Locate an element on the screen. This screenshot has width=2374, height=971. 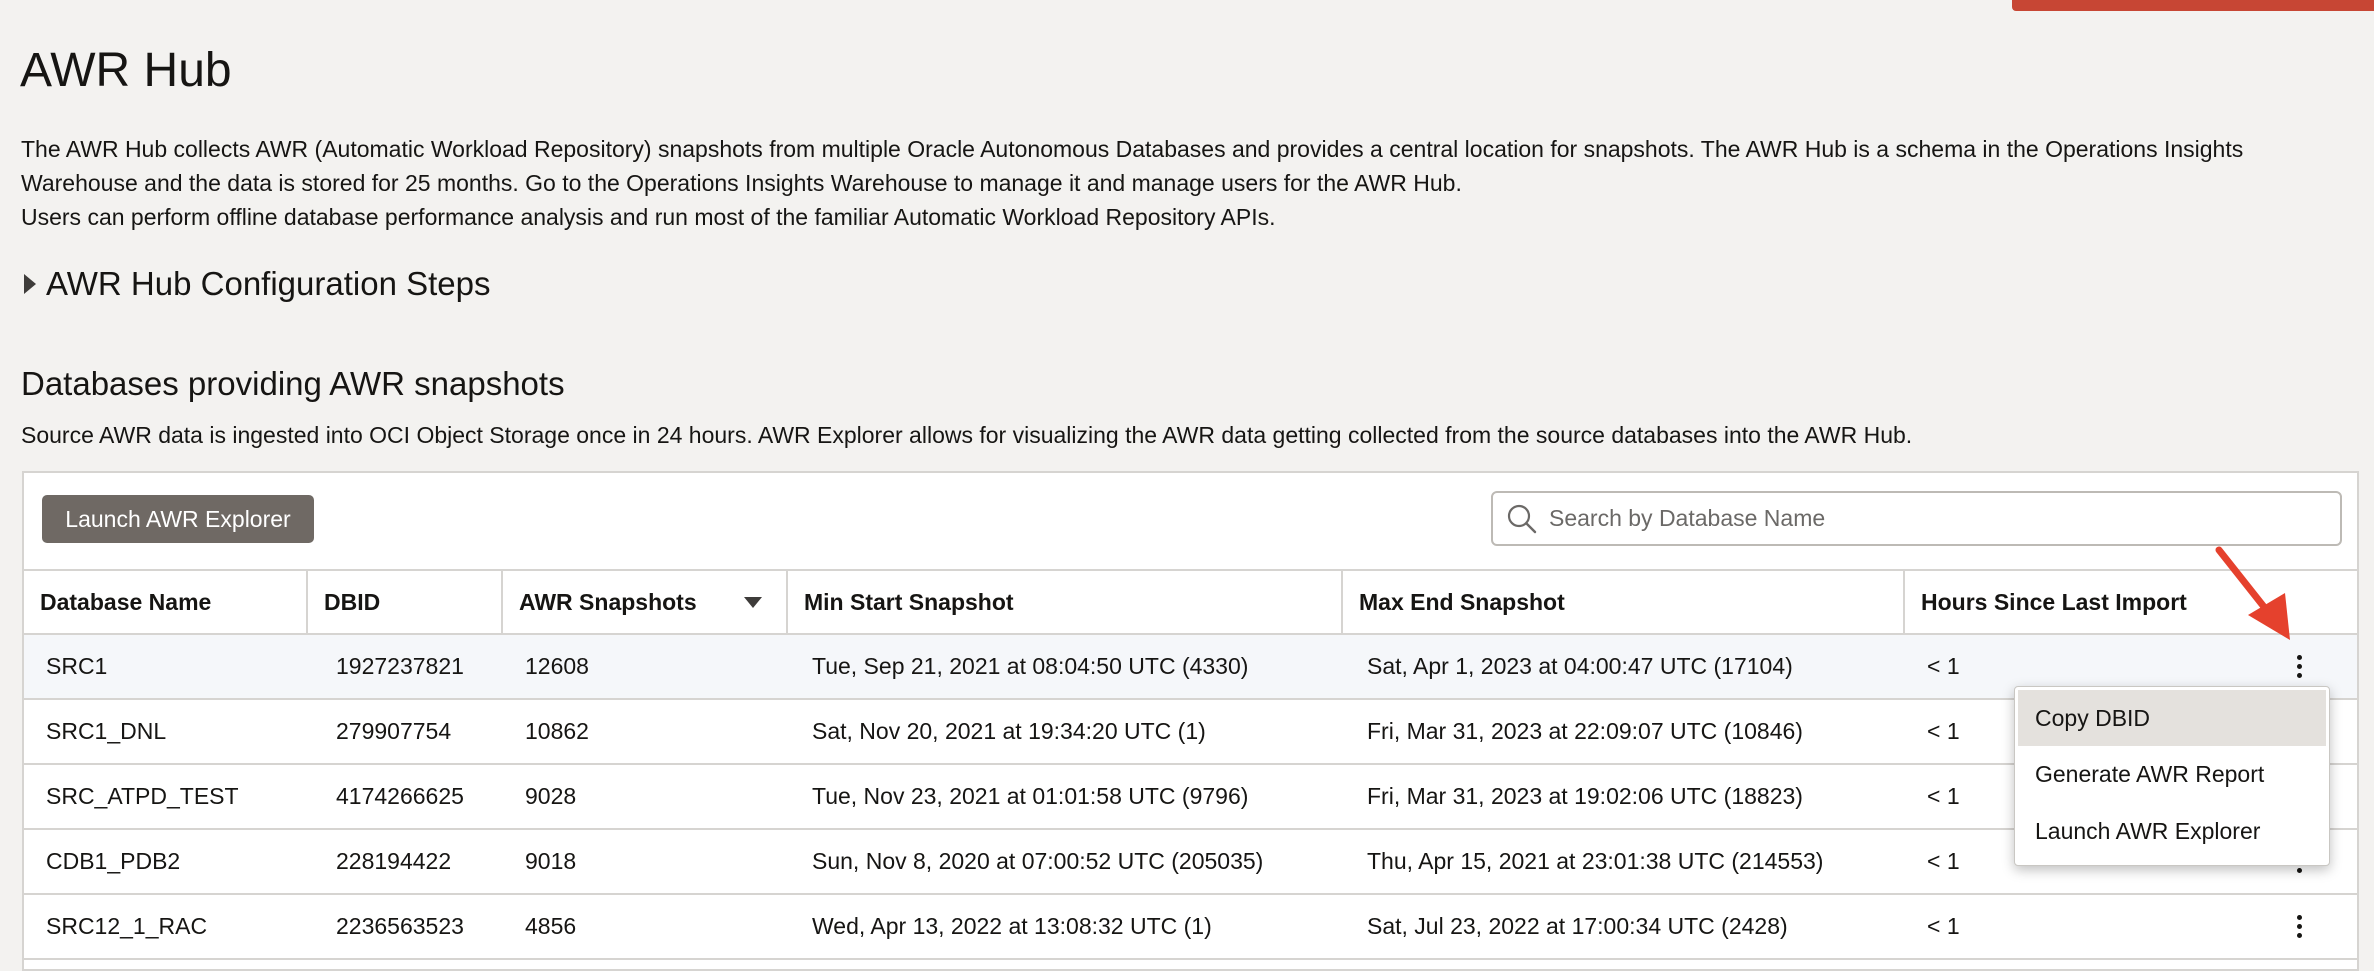
search-icon is located at coordinates (1522, 518).